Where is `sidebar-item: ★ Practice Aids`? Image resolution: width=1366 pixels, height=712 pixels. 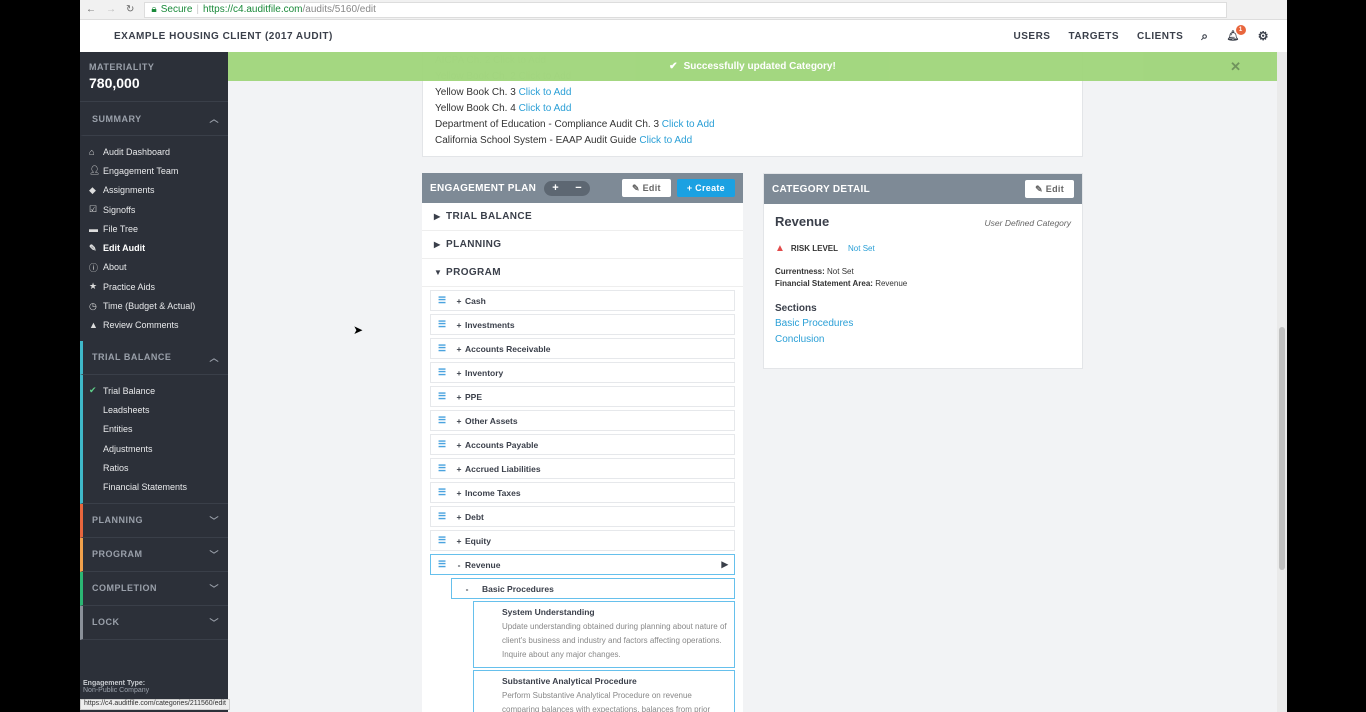 sidebar-item: ★ Practice Aids is located at coordinates (154, 286).